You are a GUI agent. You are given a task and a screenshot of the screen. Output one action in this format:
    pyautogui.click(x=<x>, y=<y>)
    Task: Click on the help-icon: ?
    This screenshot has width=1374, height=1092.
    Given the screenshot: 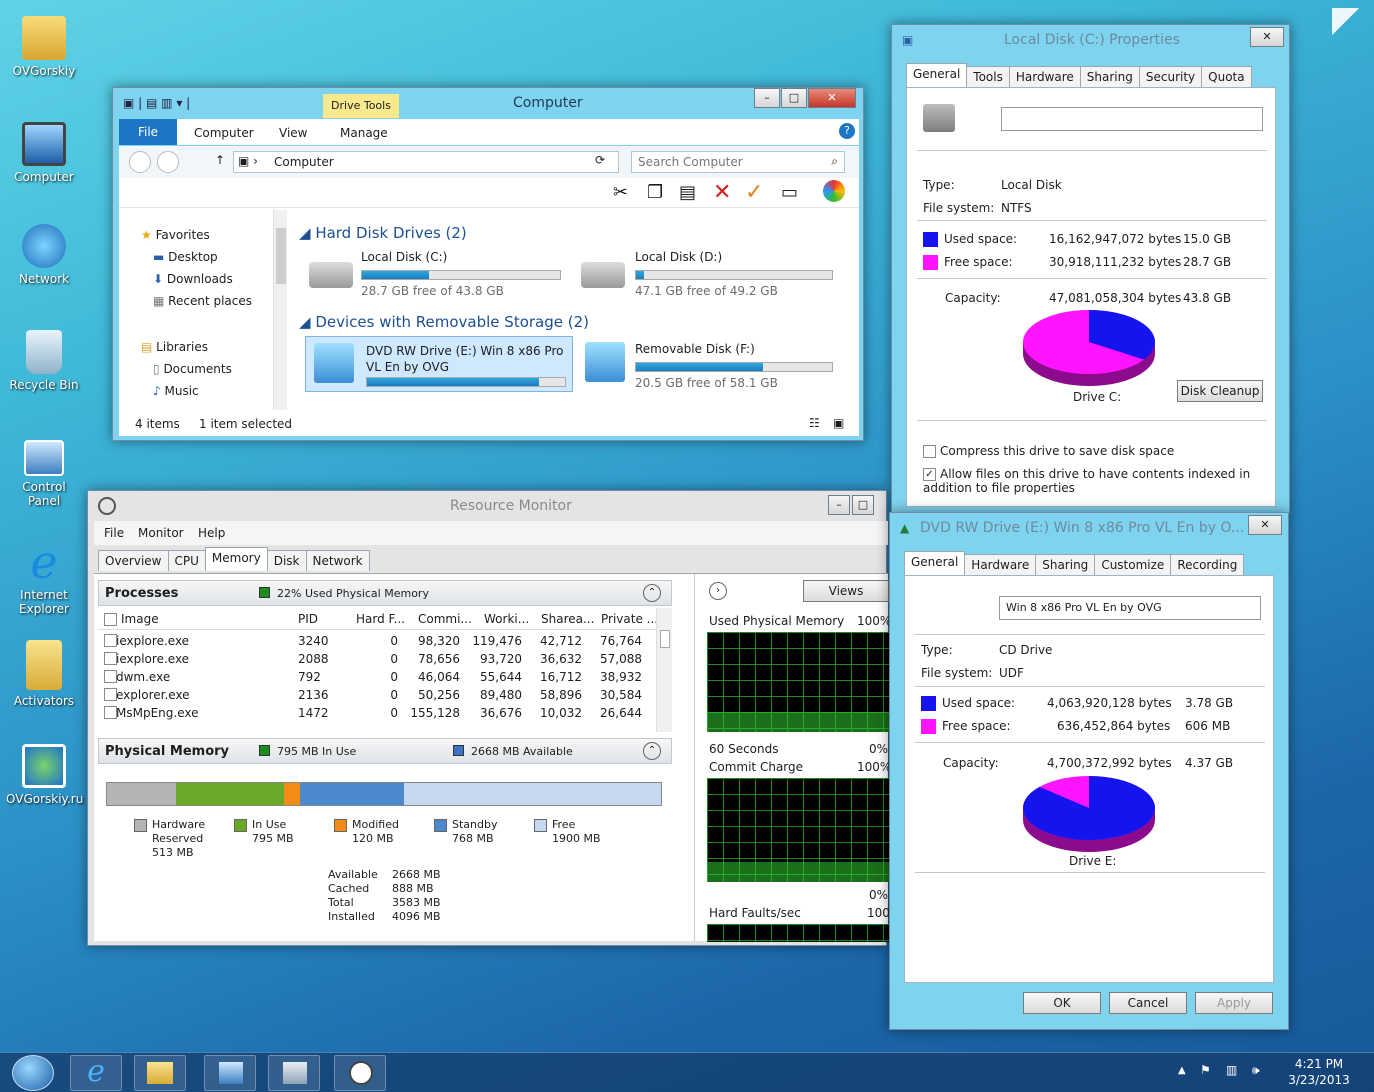 What is the action you would take?
    pyautogui.click(x=847, y=131)
    